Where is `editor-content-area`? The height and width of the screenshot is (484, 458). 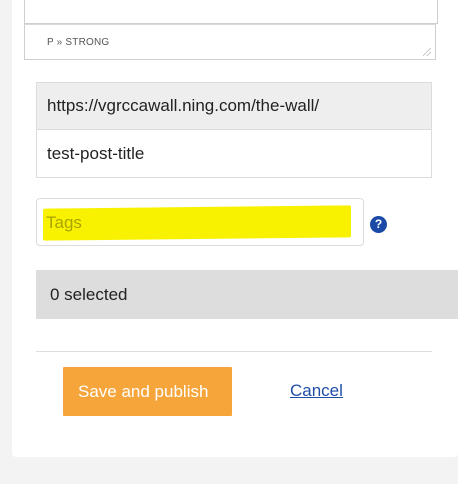
editor-content-area is located at coordinates (231, 12).